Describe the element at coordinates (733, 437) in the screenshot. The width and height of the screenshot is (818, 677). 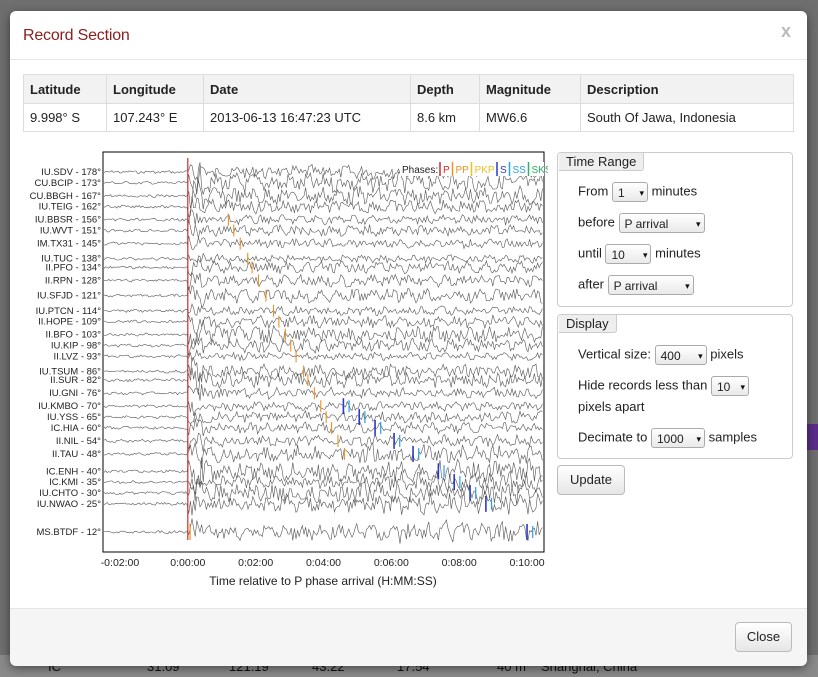
I see `decimate-unit: samples` at that location.